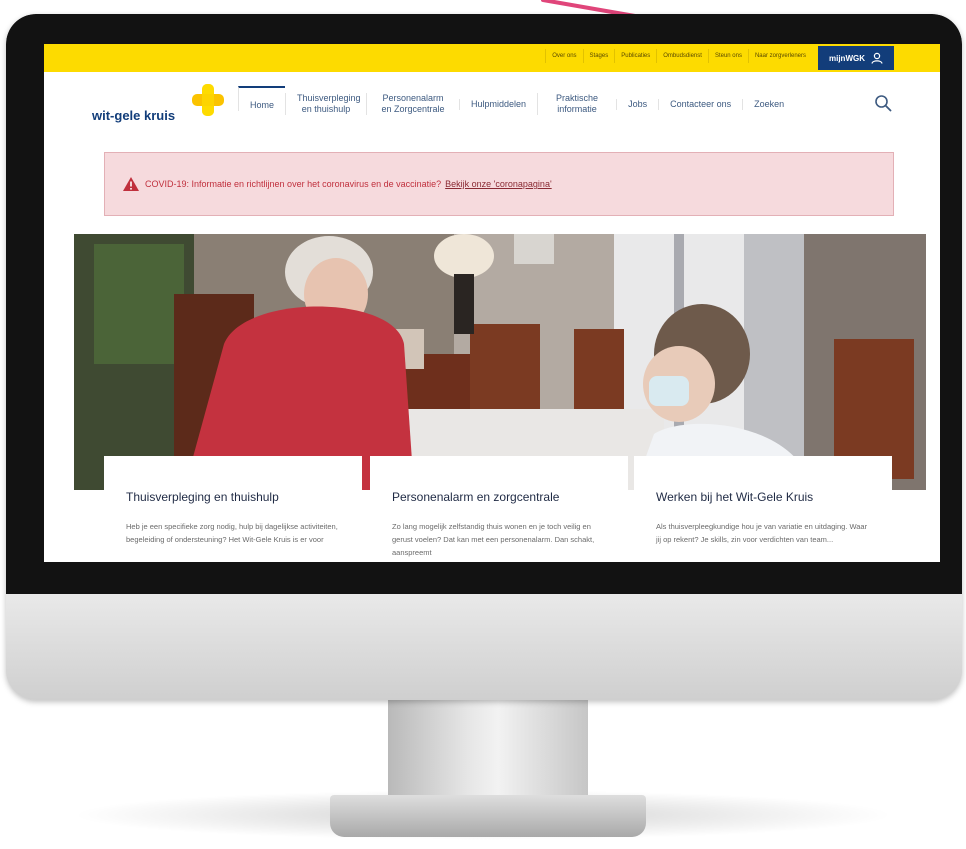 The width and height of the screenshot is (966, 849). I want to click on mijnwgk-button: mijnWGK, so click(856, 58).